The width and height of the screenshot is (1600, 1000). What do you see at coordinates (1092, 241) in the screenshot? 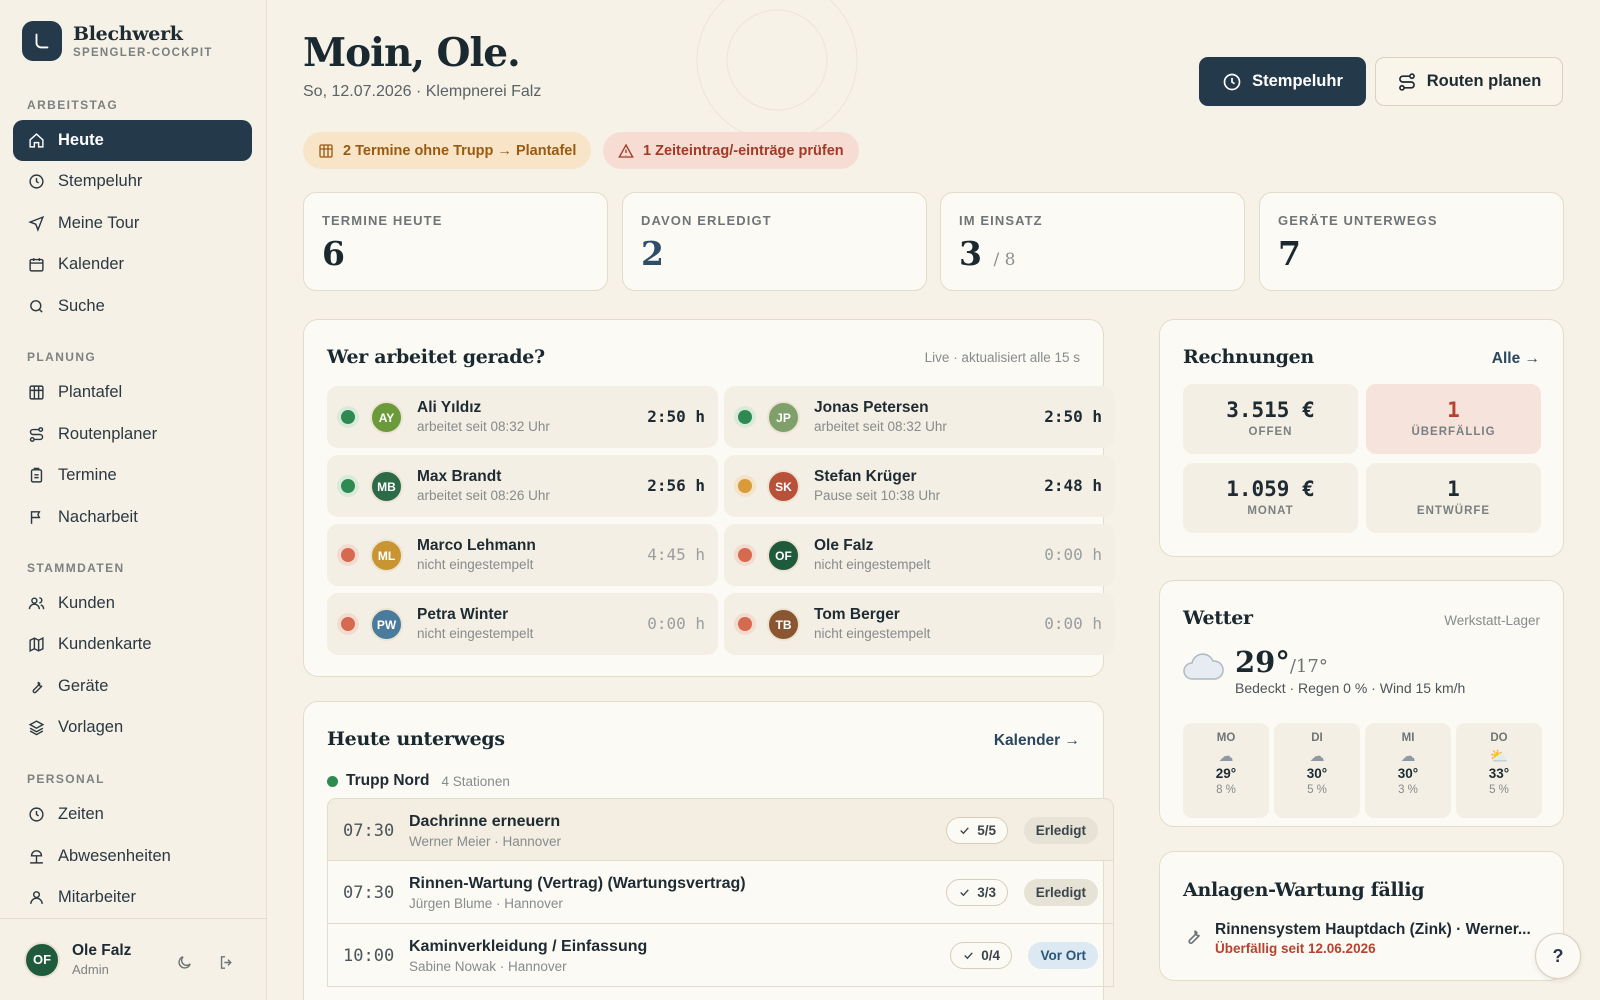
I see `stat-im-einsatz: IM EINSATZ 3 / 8` at bounding box center [1092, 241].